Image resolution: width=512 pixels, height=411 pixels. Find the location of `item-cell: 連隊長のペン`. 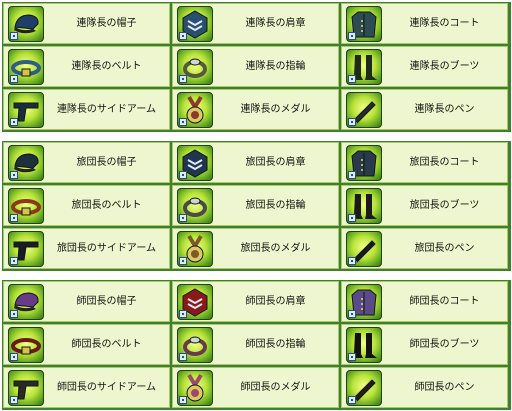

item-cell: 連隊長のペン is located at coordinates (424, 109).